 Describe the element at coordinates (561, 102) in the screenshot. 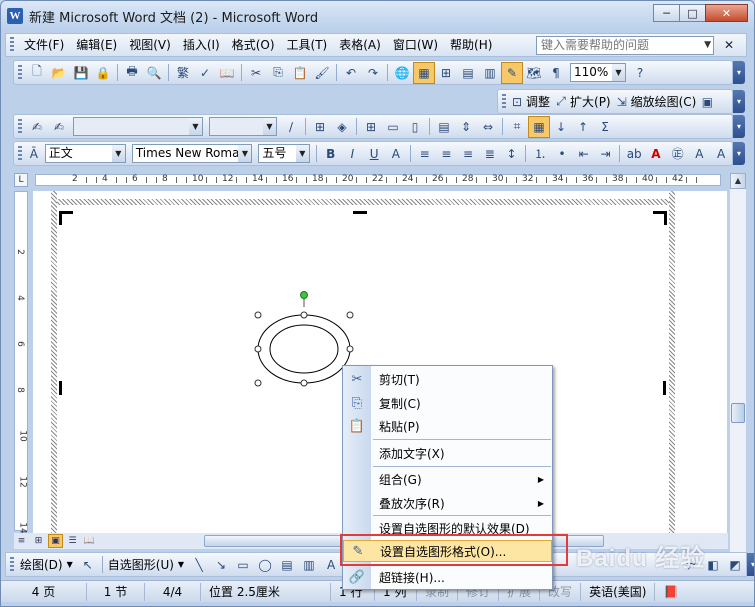

I see `expand-icon: ⤢` at that location.